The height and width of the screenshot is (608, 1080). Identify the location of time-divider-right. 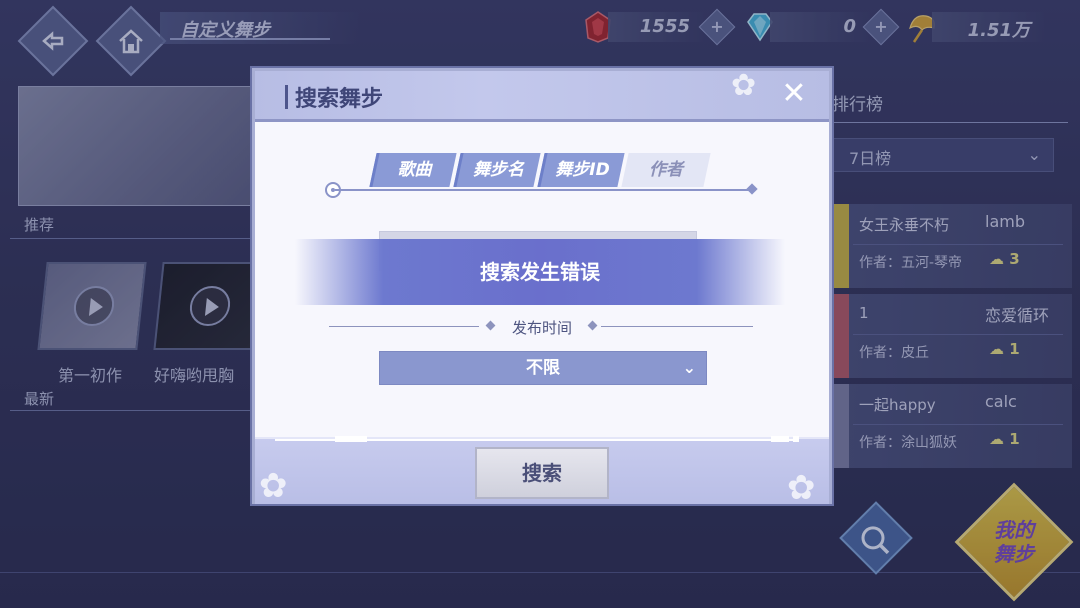
(677, 326).